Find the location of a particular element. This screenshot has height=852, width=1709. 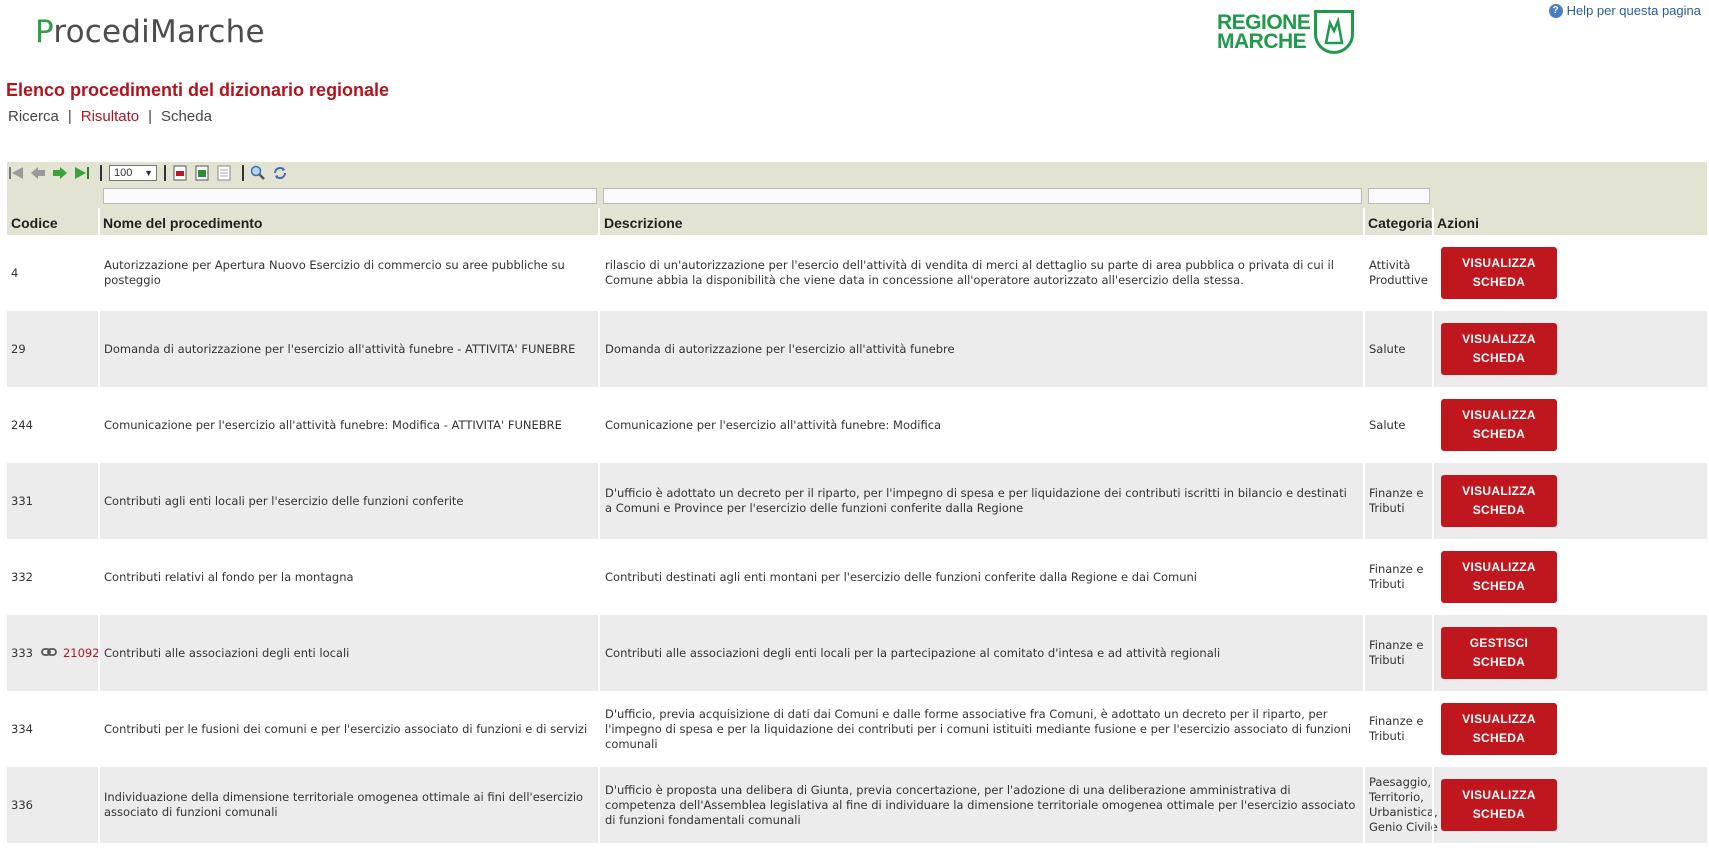

regione-emblem-icon is located at coordinates (1334, 32).